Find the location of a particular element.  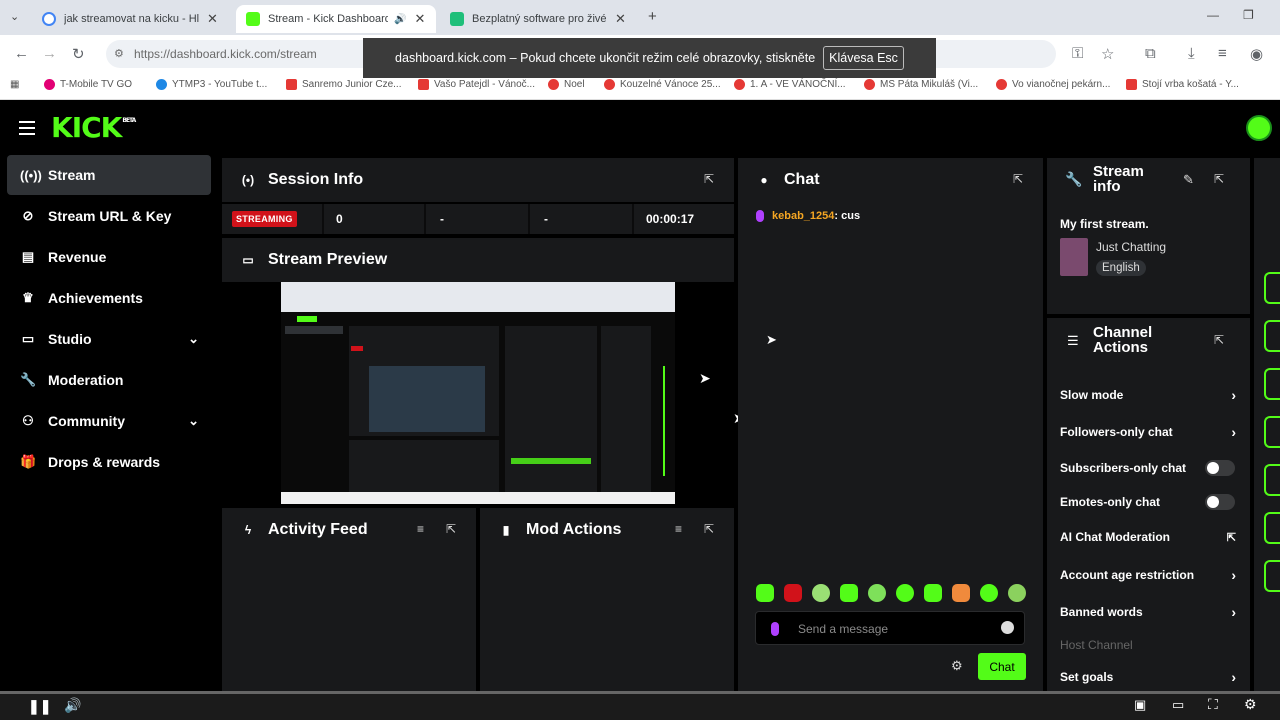

pause-icon: ❚❚ is located at coordinates (39, 706).